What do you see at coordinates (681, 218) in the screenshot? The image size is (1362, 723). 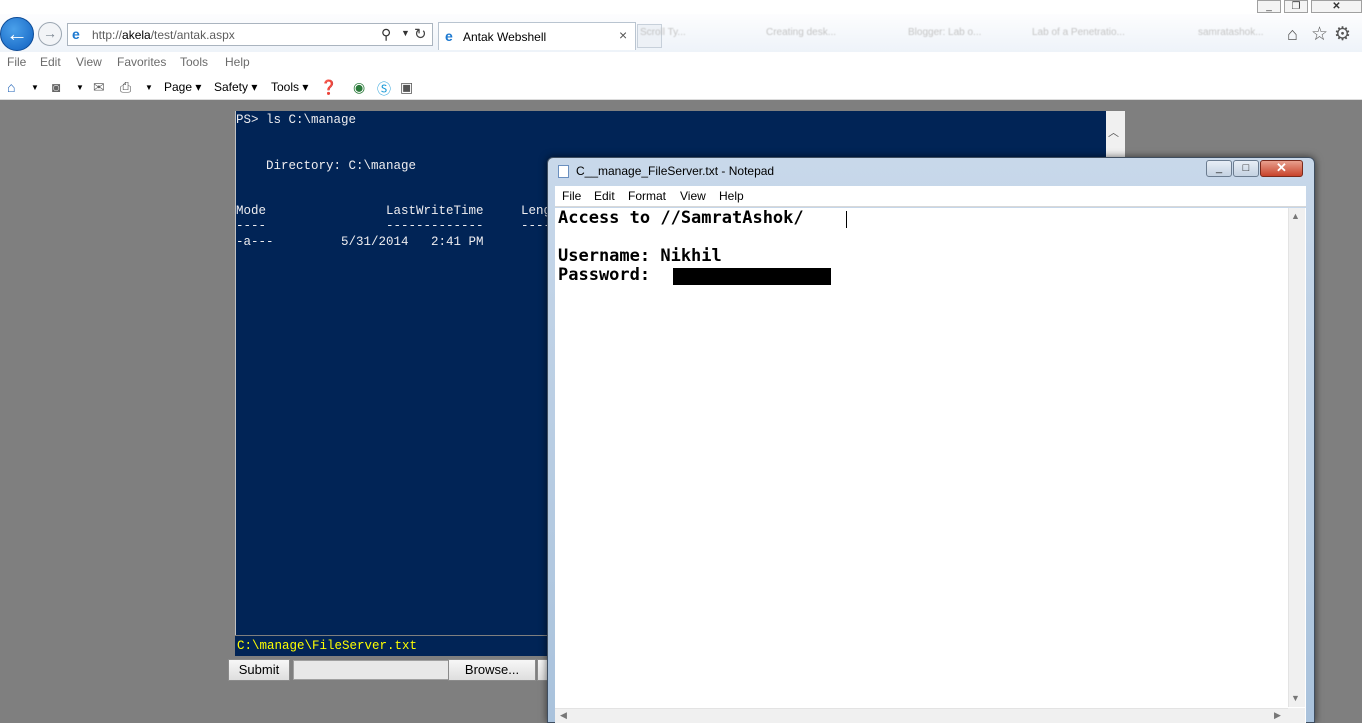 I see `notepad-line: Access to //SamratAshok/` at bounding box center [681, 218].